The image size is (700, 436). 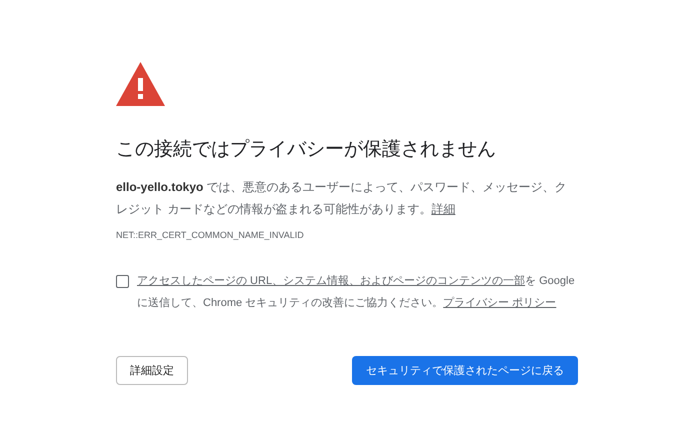 I want to click on opt-in-text: アクセスしたページの URL、システム情報、およびページのコンテンツの一部を Google に送信して、Chrome セキュリティの改善にご協力ください。プライバシー ポリシー, so click(x=356, y=292).